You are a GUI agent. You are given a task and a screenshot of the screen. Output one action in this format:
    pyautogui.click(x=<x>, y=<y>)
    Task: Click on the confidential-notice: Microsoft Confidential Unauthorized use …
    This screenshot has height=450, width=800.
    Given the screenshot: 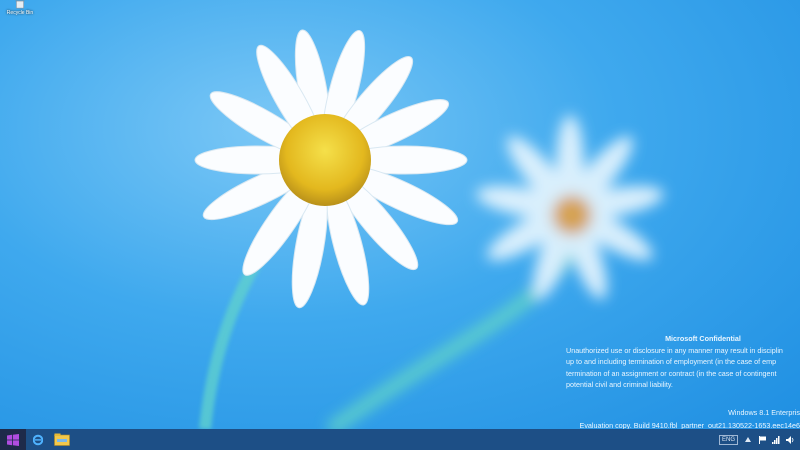 What is the action you would take?
    pyautogui.click(x=683, y=362)
    